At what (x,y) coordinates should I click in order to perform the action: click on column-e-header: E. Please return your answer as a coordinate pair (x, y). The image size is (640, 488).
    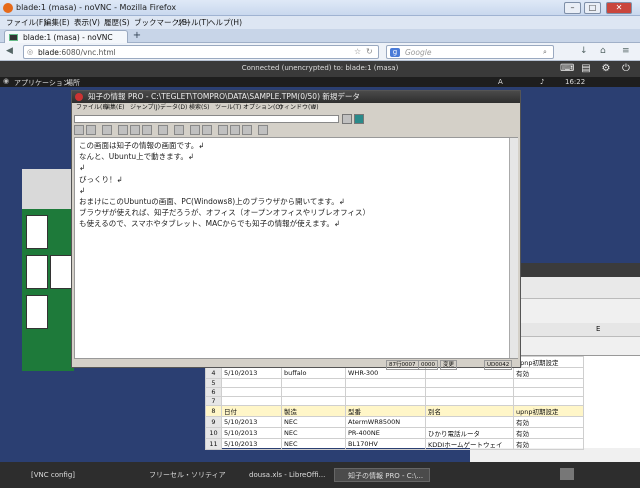
    Looking at the image, I should click on (598, 329).